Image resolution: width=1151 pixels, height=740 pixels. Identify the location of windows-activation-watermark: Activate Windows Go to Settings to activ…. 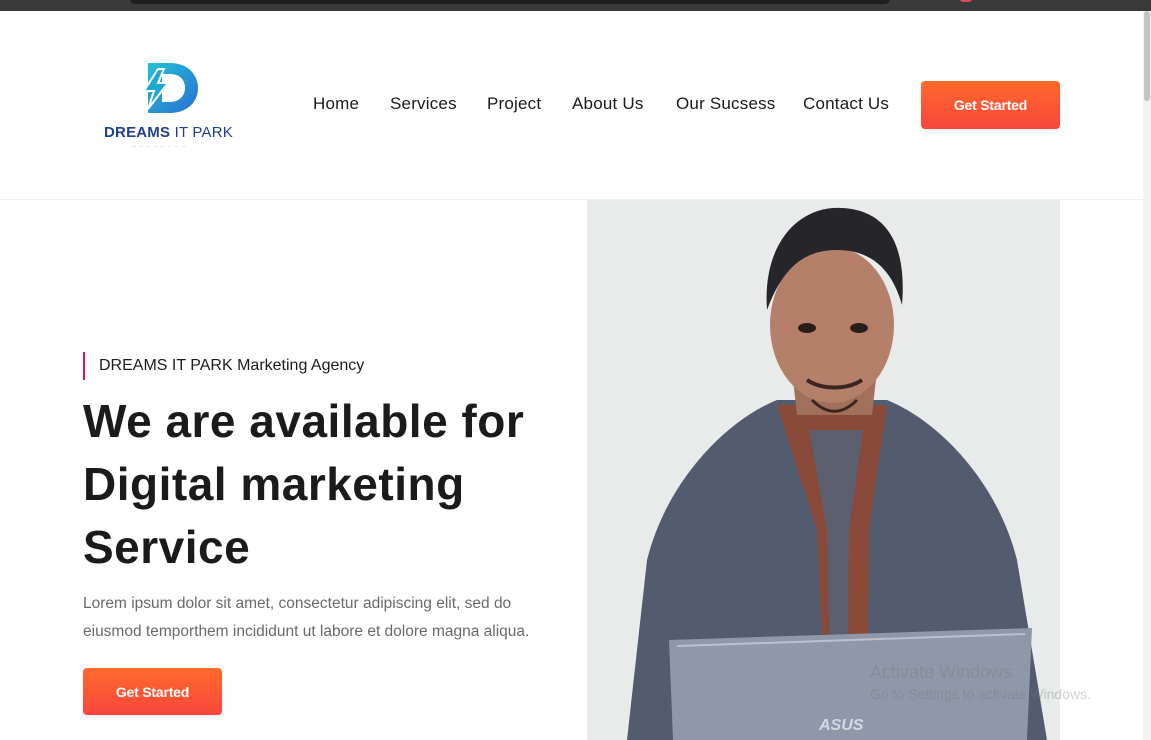
(980, 682).